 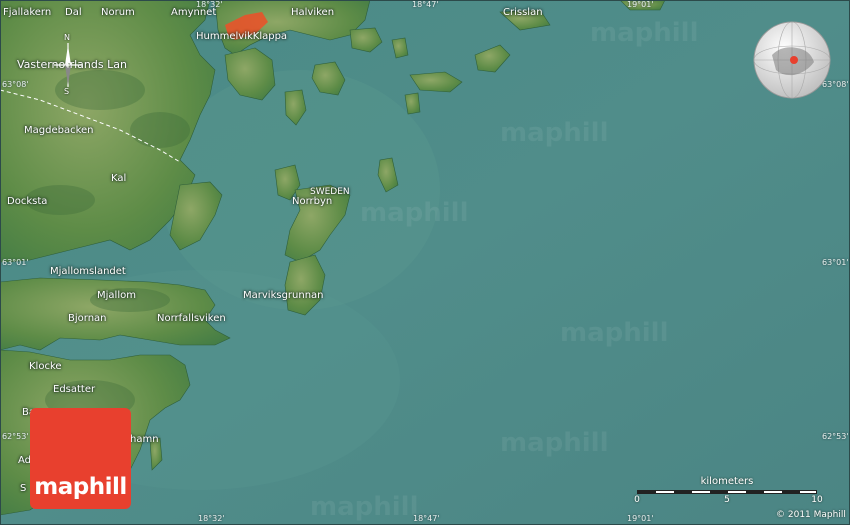 I want to click on maphill-logo: maphill, so click(x=80, y=458).